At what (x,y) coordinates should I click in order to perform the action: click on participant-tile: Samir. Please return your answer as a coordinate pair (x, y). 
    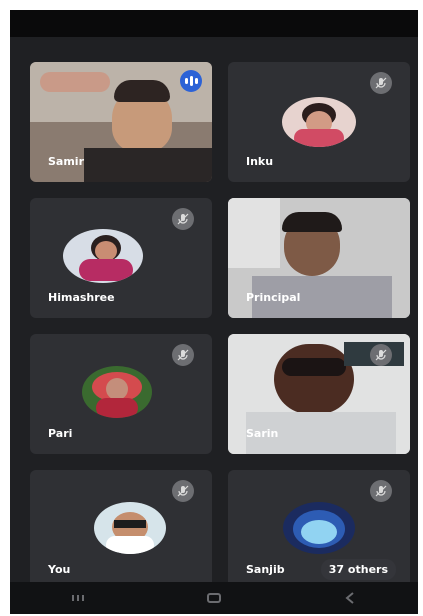
    Looking at the image, I should click on (121, 122).